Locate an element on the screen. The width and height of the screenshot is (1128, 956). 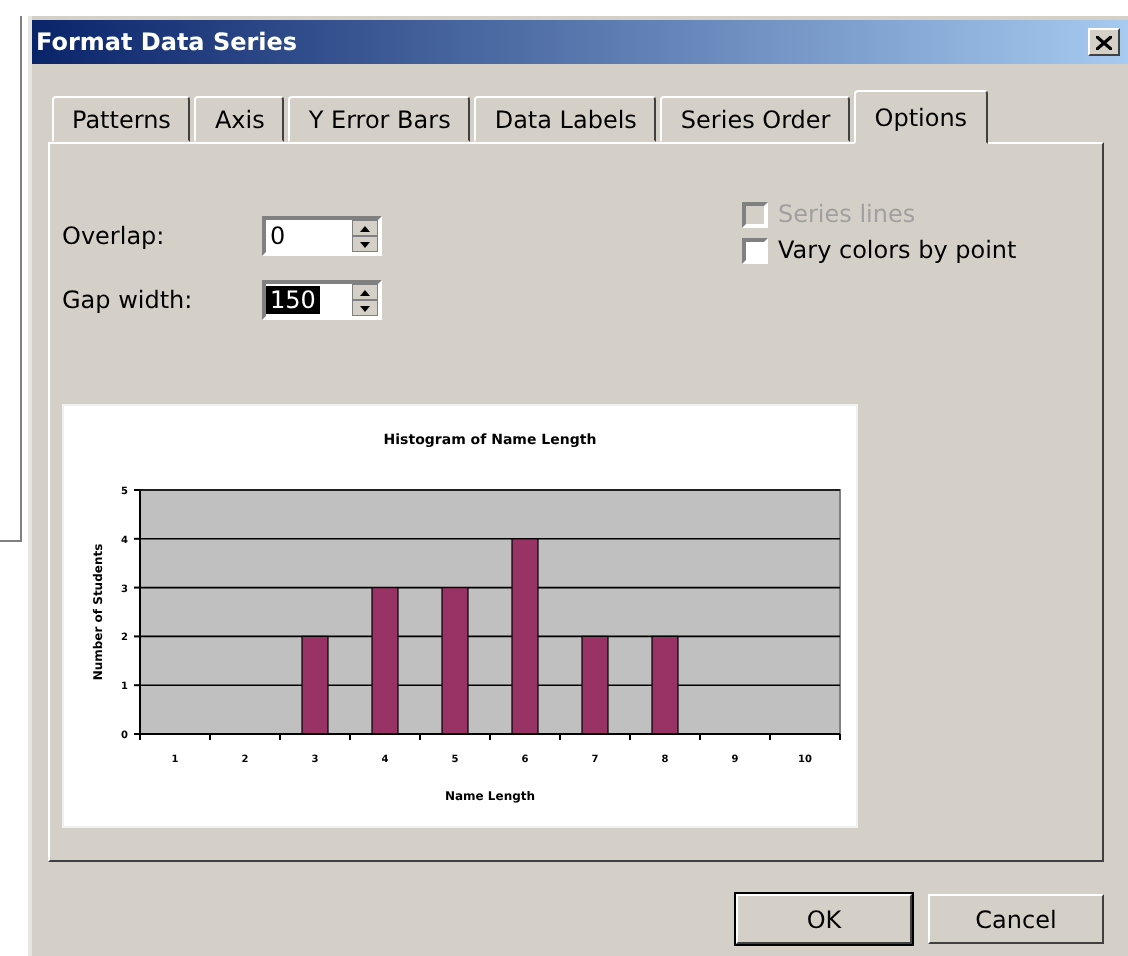
tab: Data Labels is located at coordinates (565, 119).